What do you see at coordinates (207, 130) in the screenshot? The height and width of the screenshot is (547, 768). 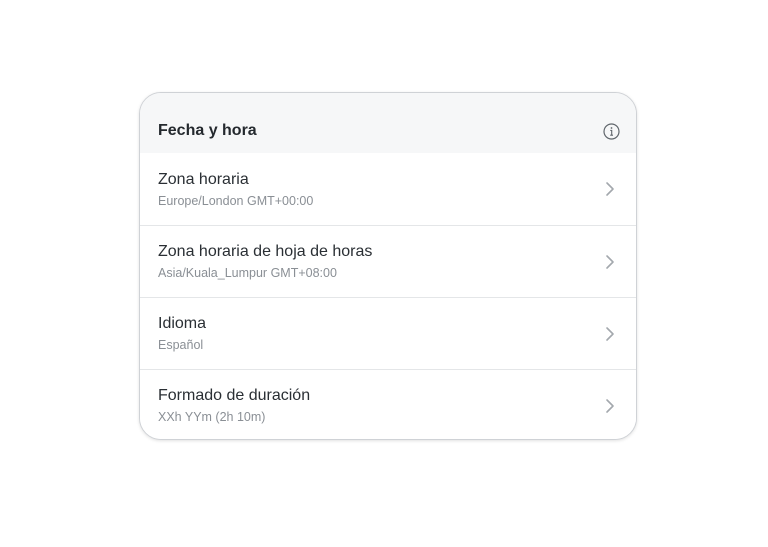 I see `card-title: Fecha y hora` at bounding box center [207, 130].